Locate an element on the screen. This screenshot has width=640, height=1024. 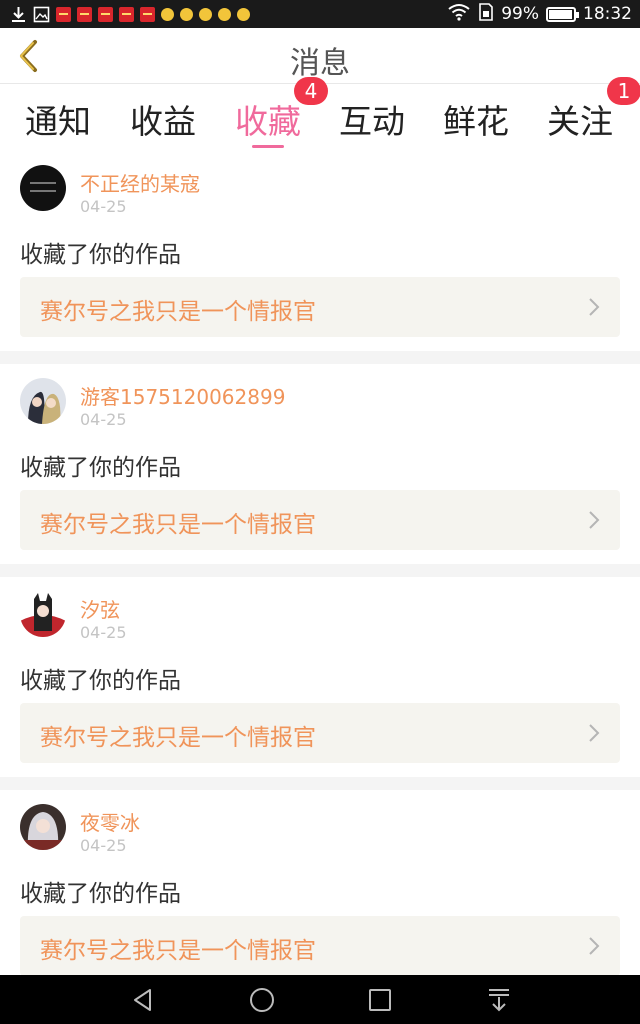
nav-recents-button is located at coordinates (380, 1000).